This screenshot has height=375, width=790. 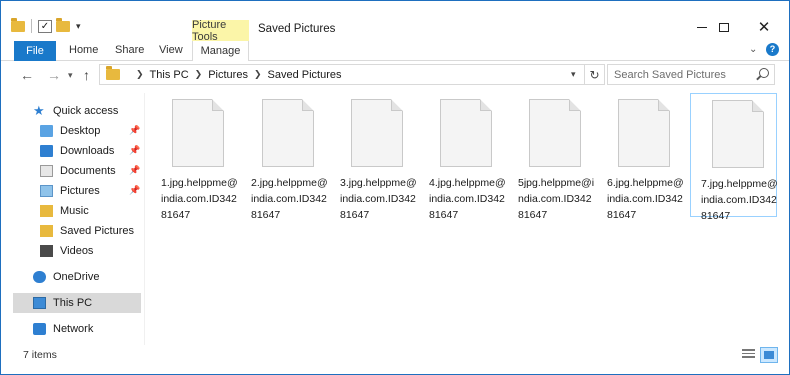 I want to click on videos-folder-icon, so click(x=46, y=251).